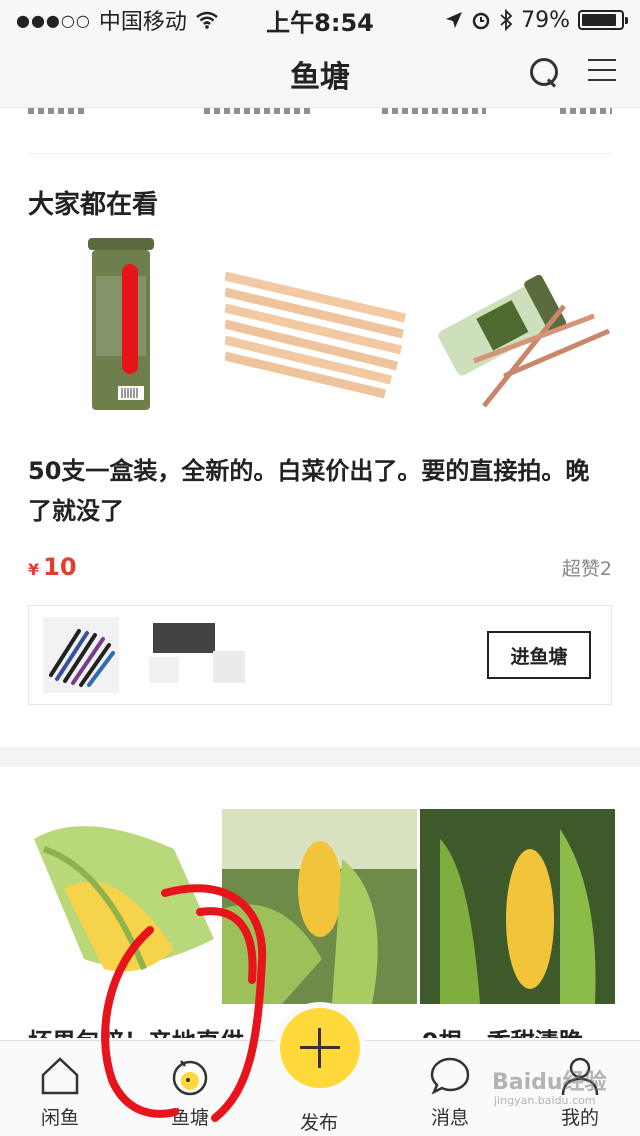 This screenshot has height=1136, width=640. Describe the element at coordinates (539, 655) in the screenshot. I see `enter-pond-button: 进鱼塘` at that location.